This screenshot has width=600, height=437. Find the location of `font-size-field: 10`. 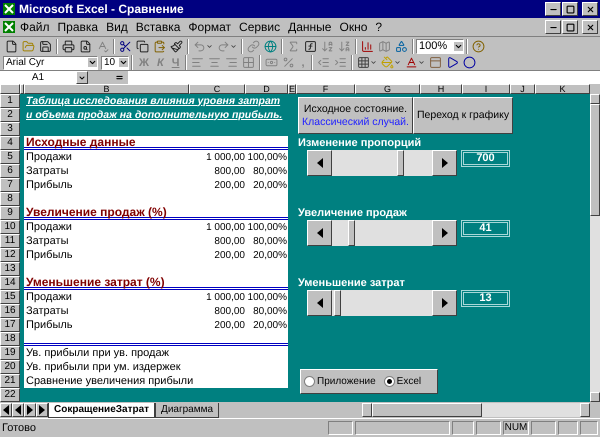

font-size-field: 10 is located at coordinates (115, 63).